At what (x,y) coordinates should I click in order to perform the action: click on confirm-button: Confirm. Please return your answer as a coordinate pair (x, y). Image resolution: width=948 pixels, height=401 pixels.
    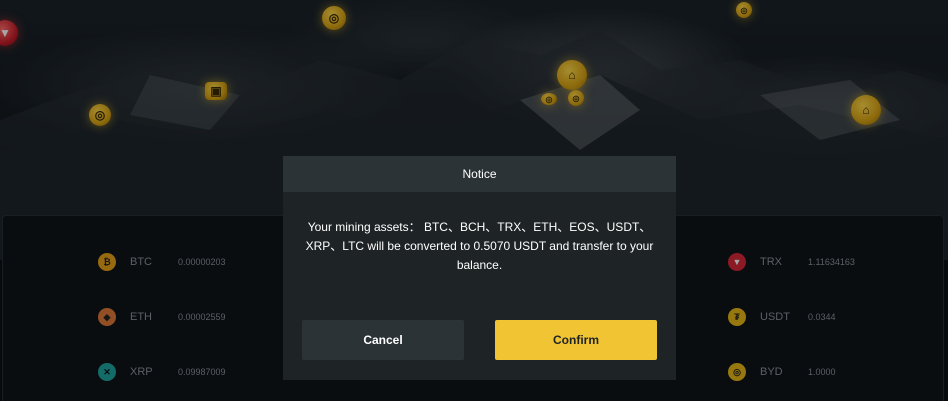
    Looking at the image, I should click on (576, 340).